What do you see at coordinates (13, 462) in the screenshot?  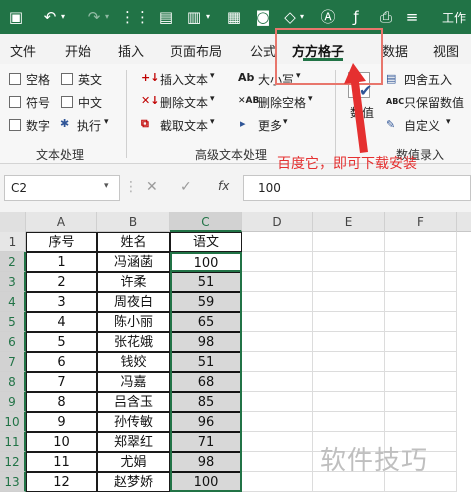 I see `row-header: 12` at bounding box center [13, 462].